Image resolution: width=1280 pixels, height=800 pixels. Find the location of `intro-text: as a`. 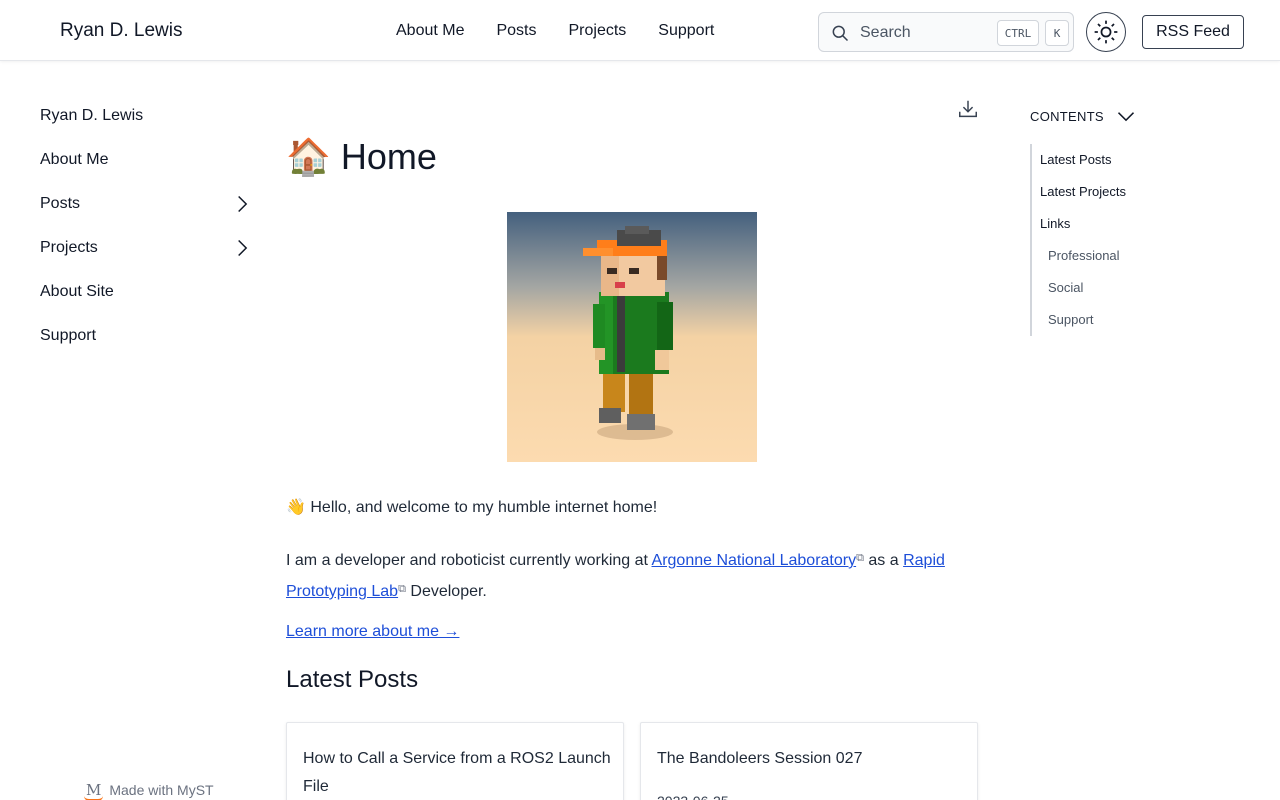

intro-text: as a is located at coordinates (883, 560).